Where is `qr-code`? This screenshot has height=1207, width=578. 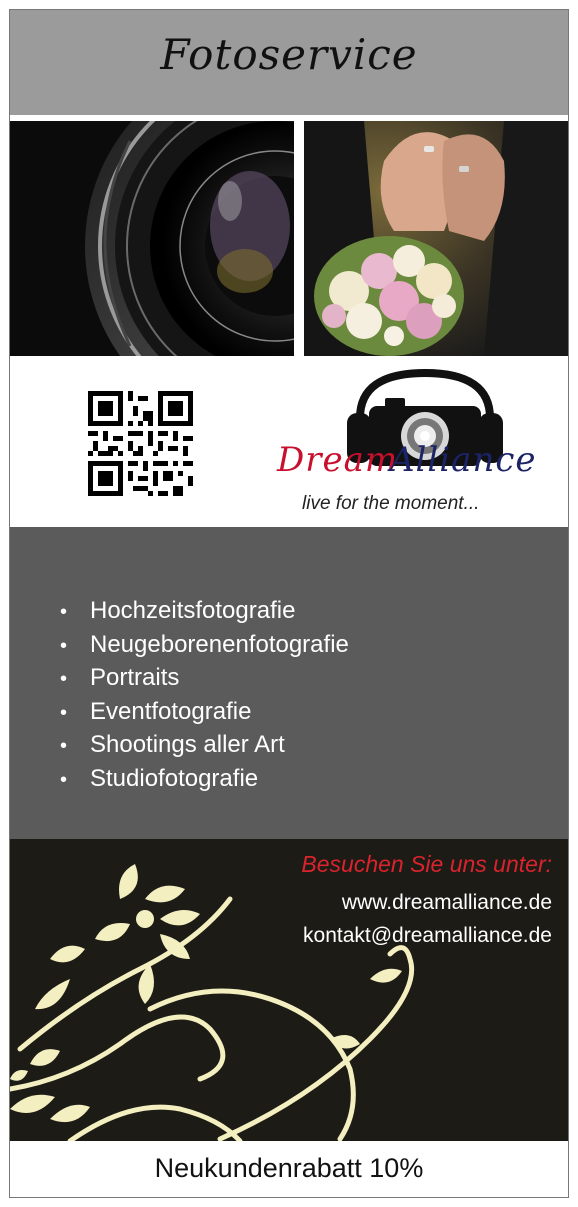
qr-code is located at coordinates (140, 443).